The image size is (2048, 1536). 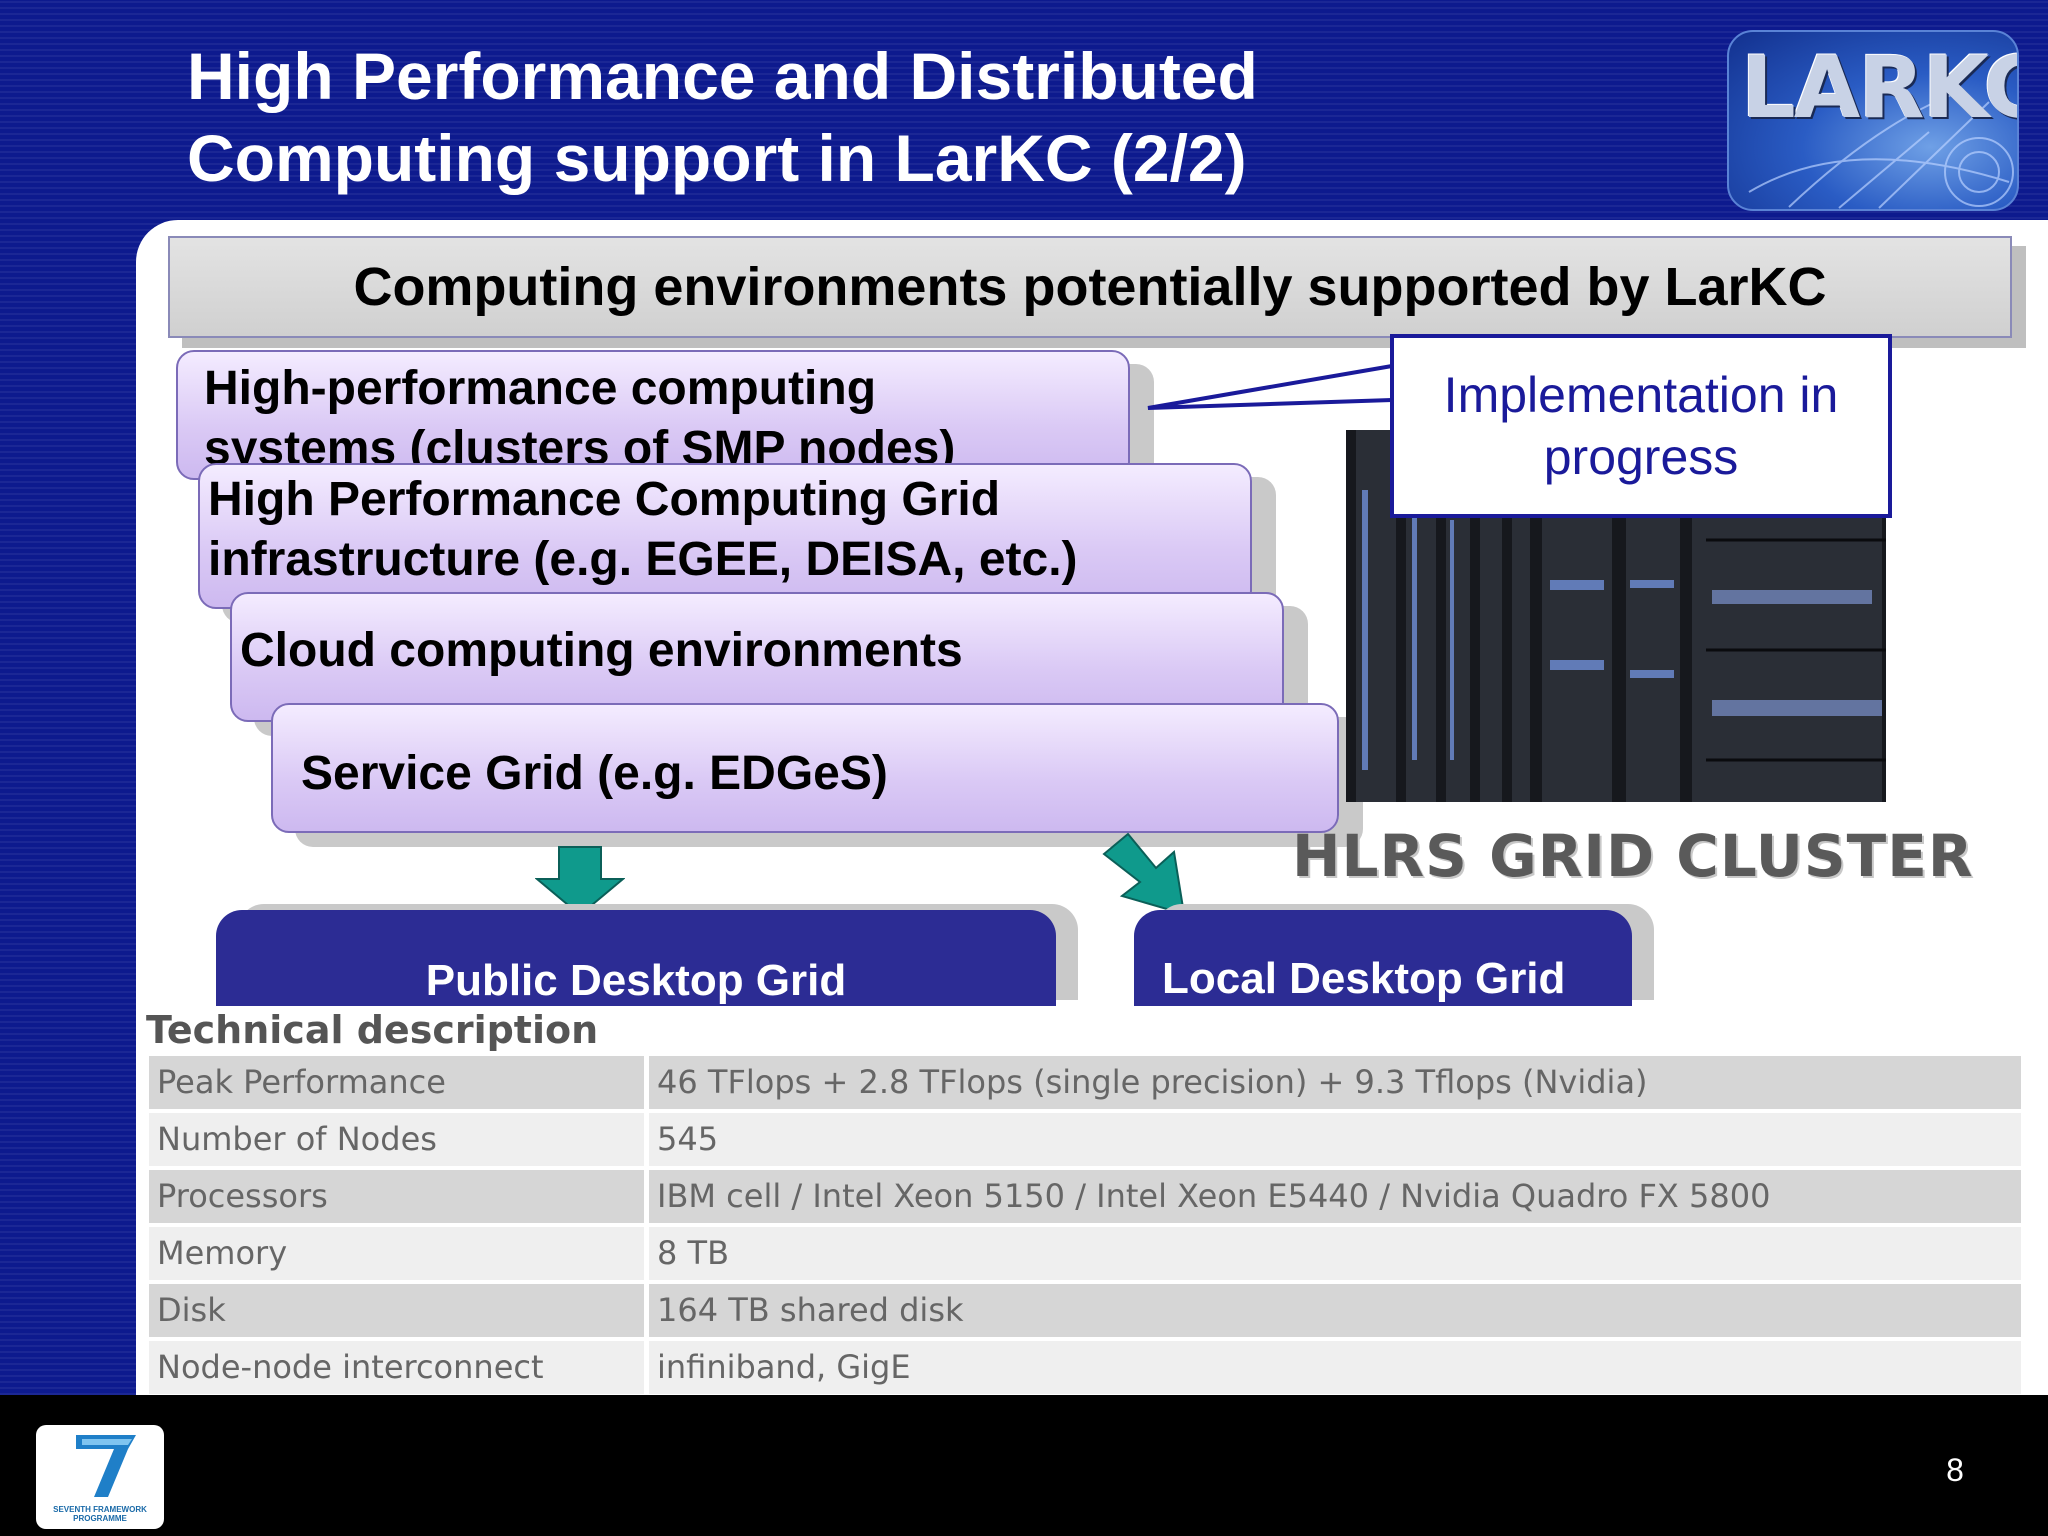 What do you see at coordinates (1880, 88) in the screenshot?
I see `larkc-logo-text: LARKC` at bounding box center [1880, 88].